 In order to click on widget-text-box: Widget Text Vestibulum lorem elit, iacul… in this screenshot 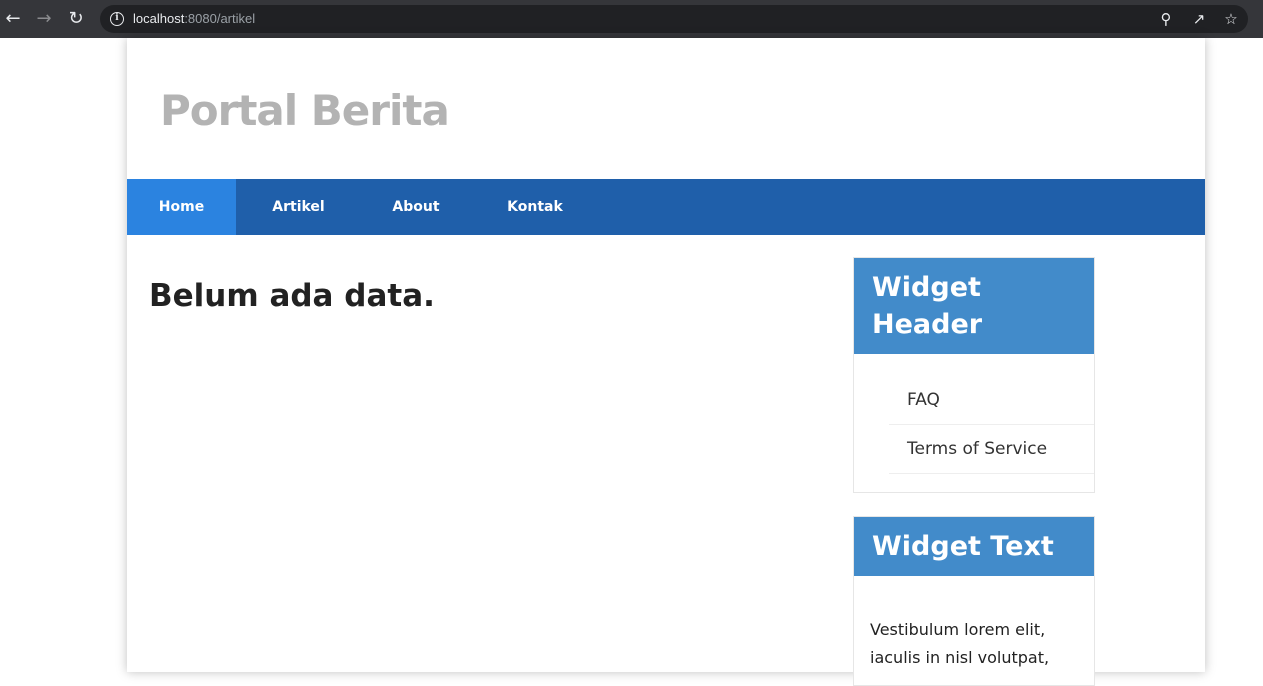, I will do `click(974, 601)`.